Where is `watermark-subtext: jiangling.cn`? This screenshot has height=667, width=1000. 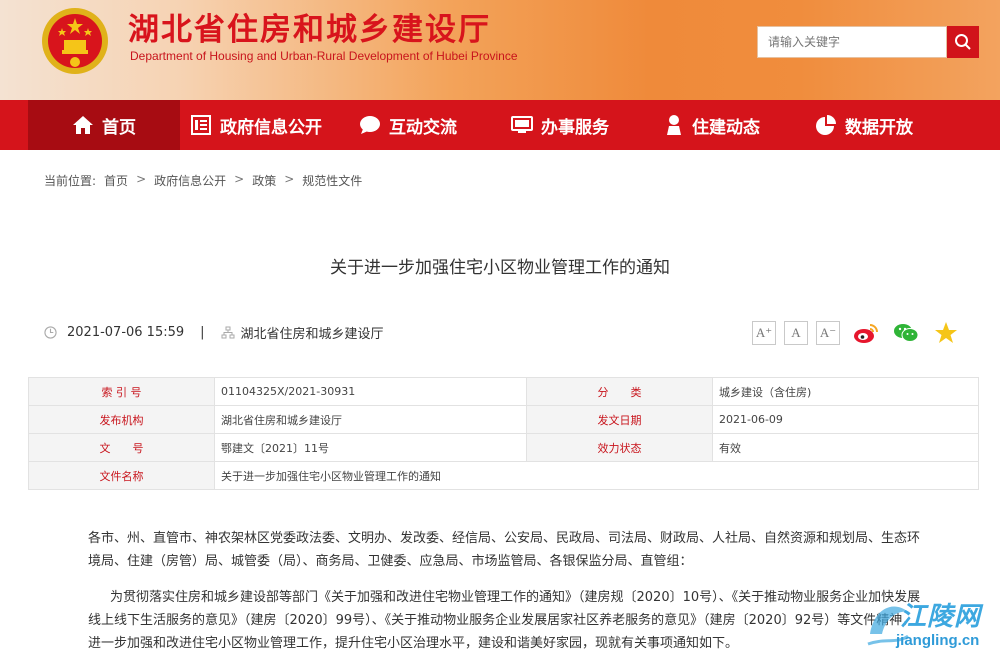
watermark-subtext: jiangling.cn is located at coordinates (938, 640).